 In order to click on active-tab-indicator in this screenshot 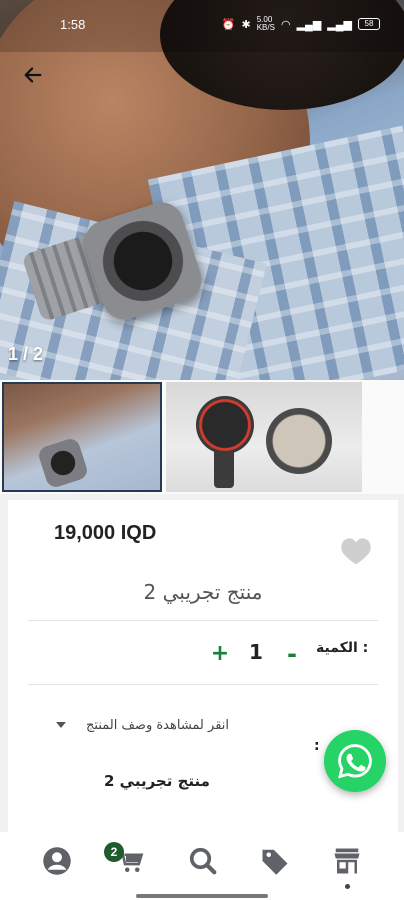, I will do `click(347, 886)`.